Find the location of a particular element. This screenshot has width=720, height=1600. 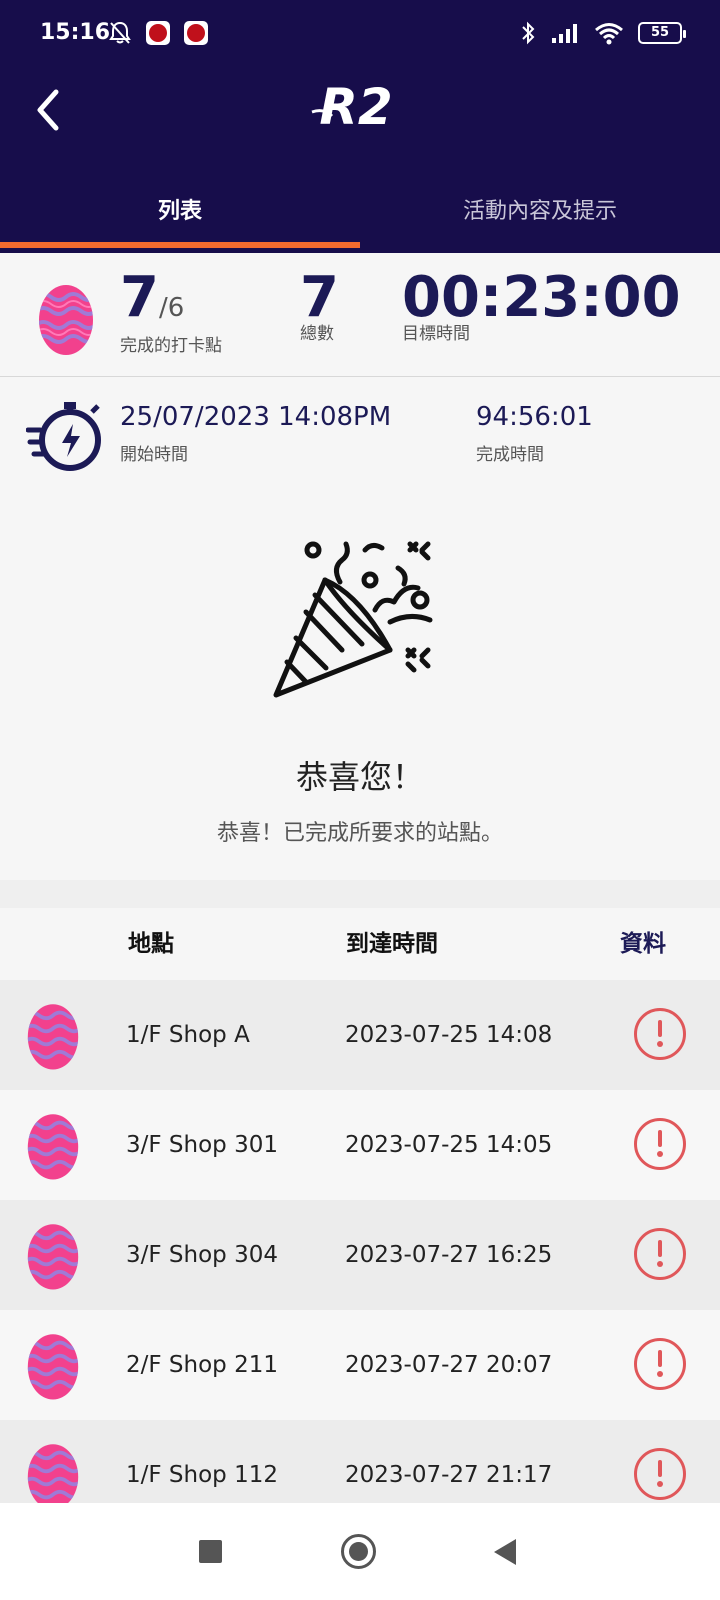

system-navigation-bar is located at coordinates (360, 1551).